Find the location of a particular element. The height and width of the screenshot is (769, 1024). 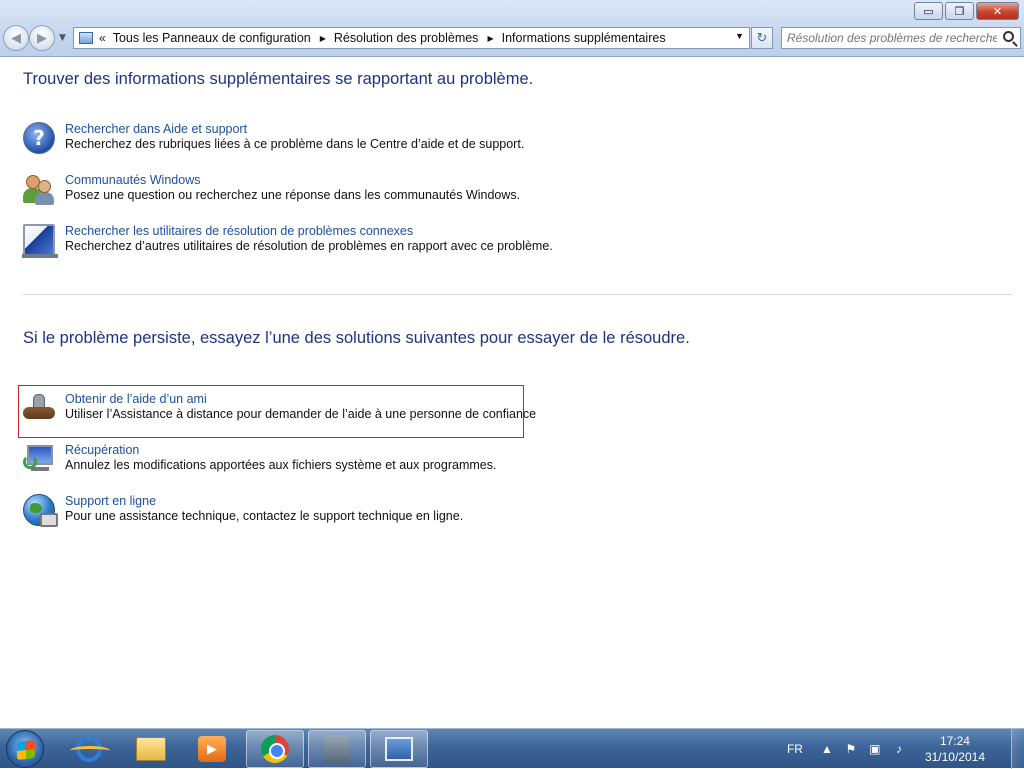

network-icon: ▣ is located at coordinates (875, 749).